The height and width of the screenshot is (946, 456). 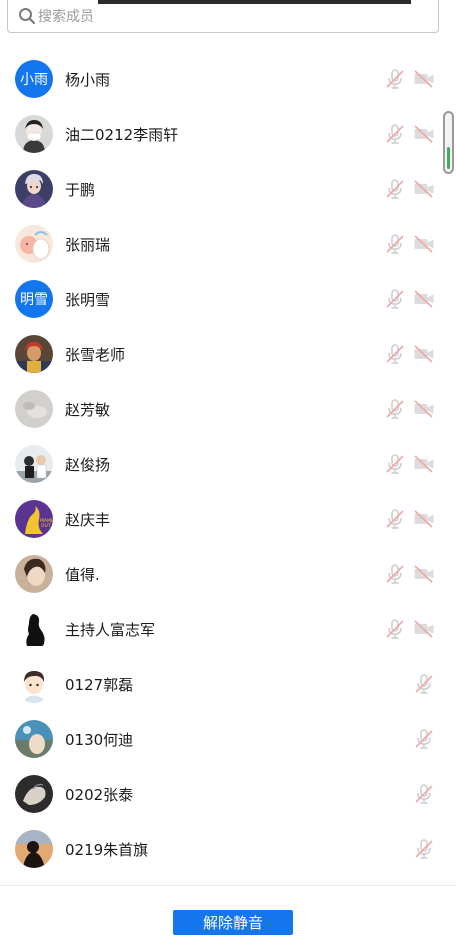 I want to click on member-row: 值得., so click(x=228, y=574).